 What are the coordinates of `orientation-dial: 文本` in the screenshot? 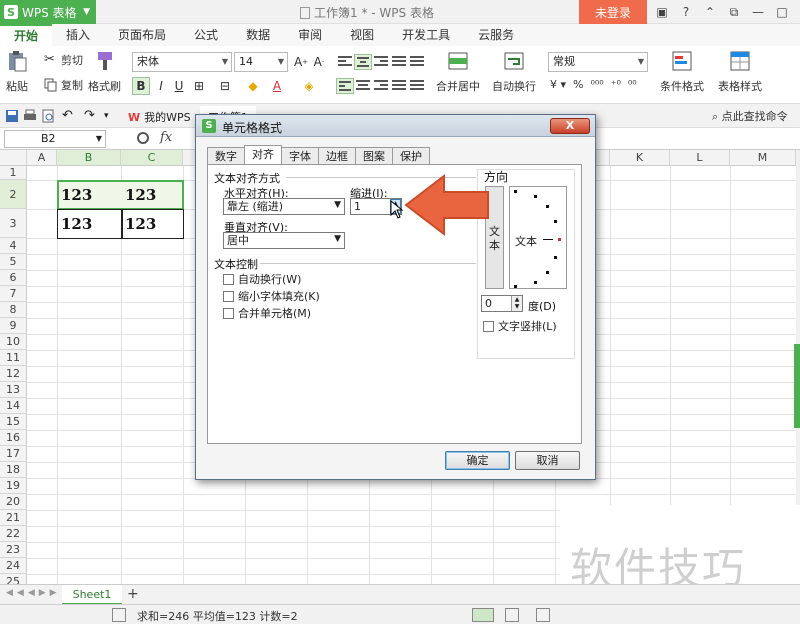 It's located at (538, 237).